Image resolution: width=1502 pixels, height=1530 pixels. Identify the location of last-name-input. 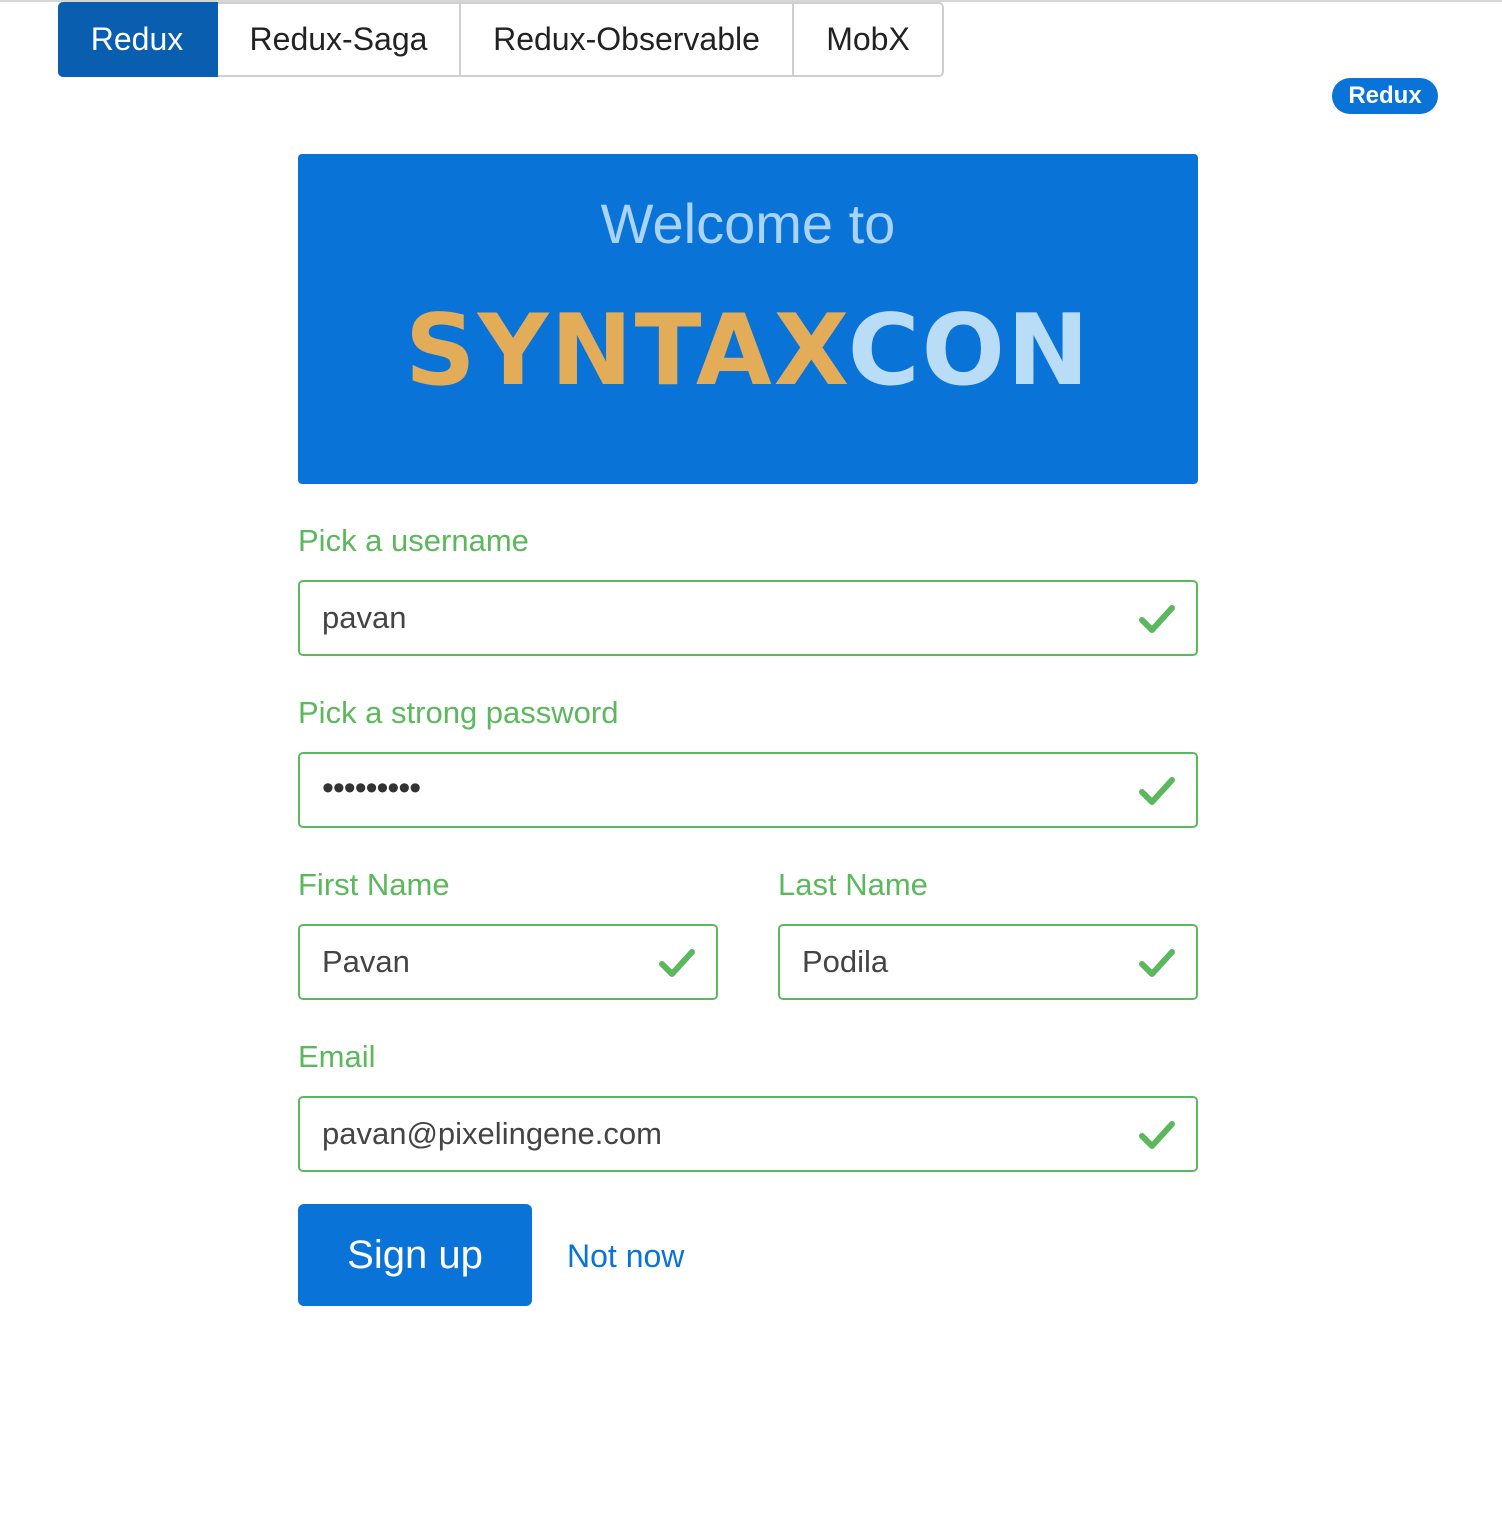
(965, 962).